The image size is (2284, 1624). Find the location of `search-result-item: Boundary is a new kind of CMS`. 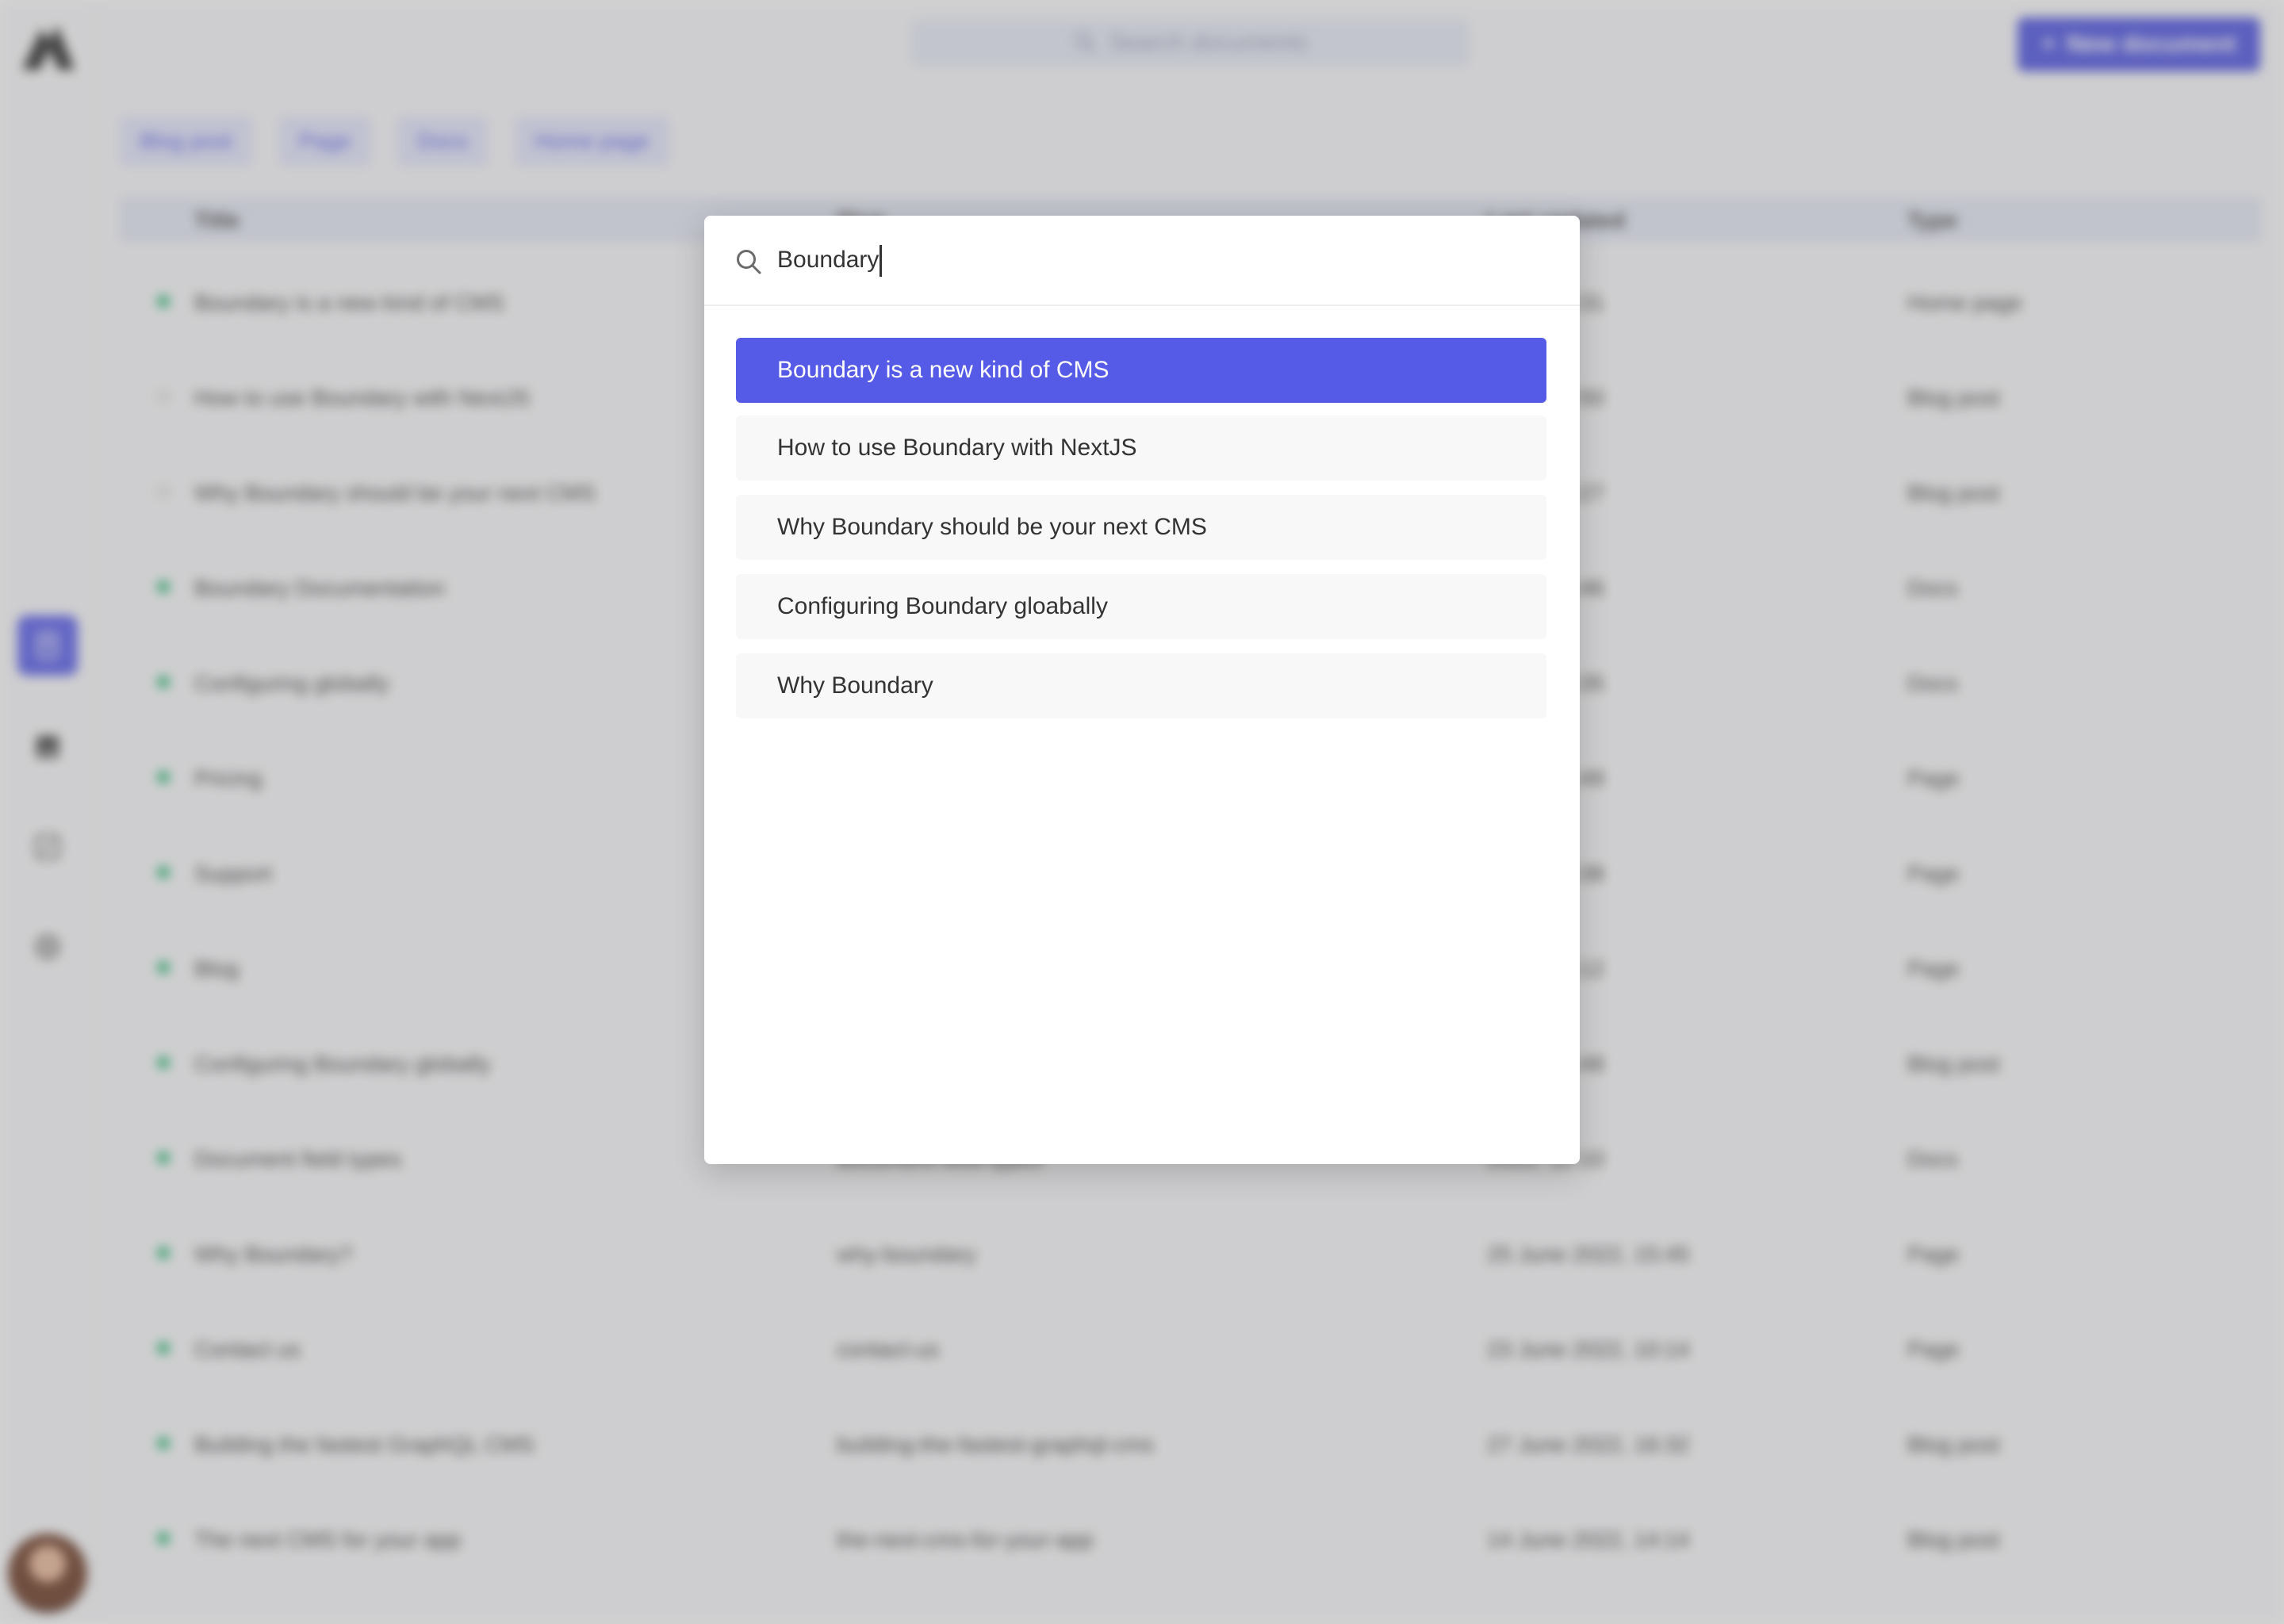

search-result-item: Boundary is a new kind of CMS is located at coordinates (1141, 370).